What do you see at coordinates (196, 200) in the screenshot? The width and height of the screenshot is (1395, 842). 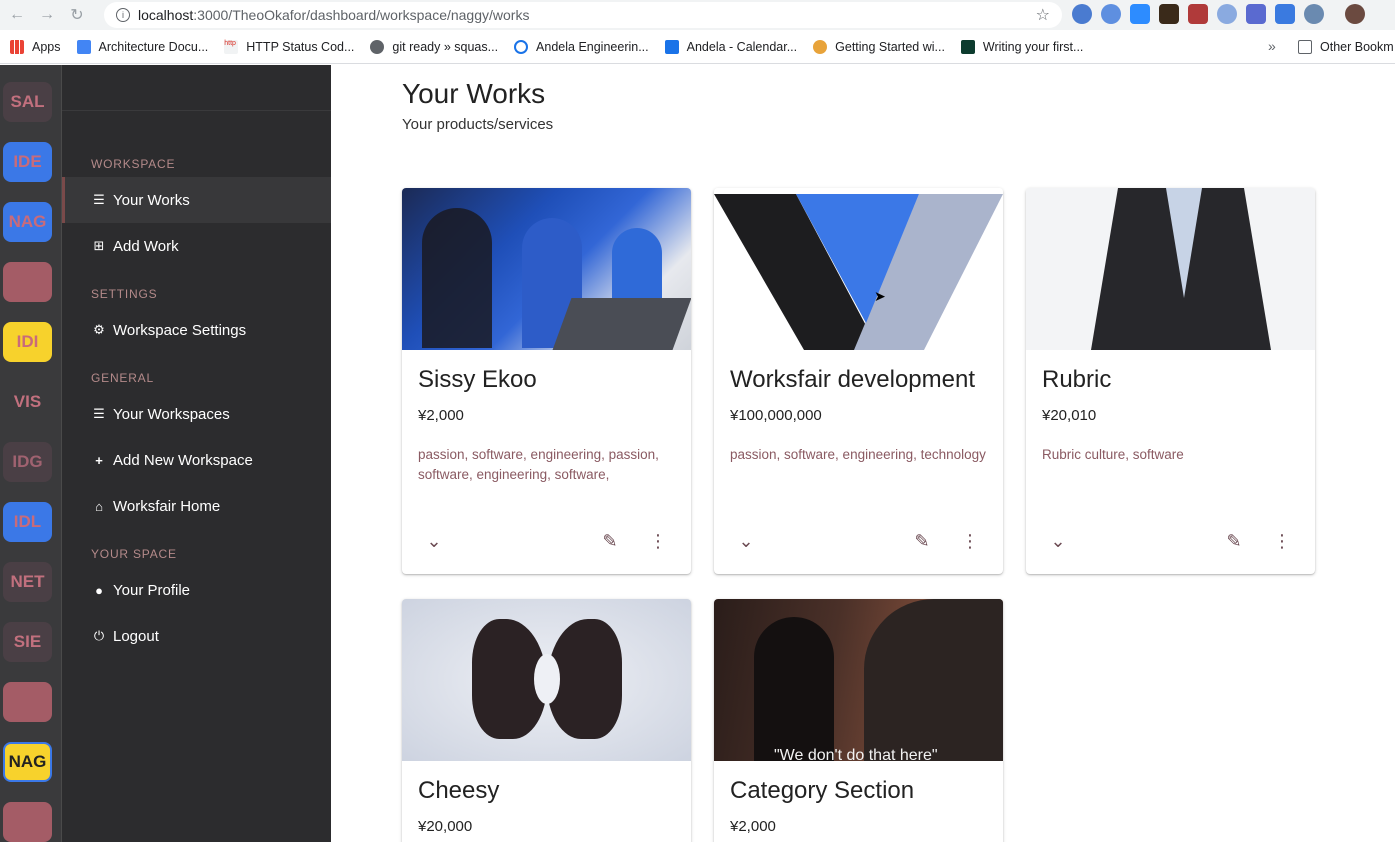 I see `sidebar-item-your-works: ☰ Your Works` at bounding box center [196, 200].